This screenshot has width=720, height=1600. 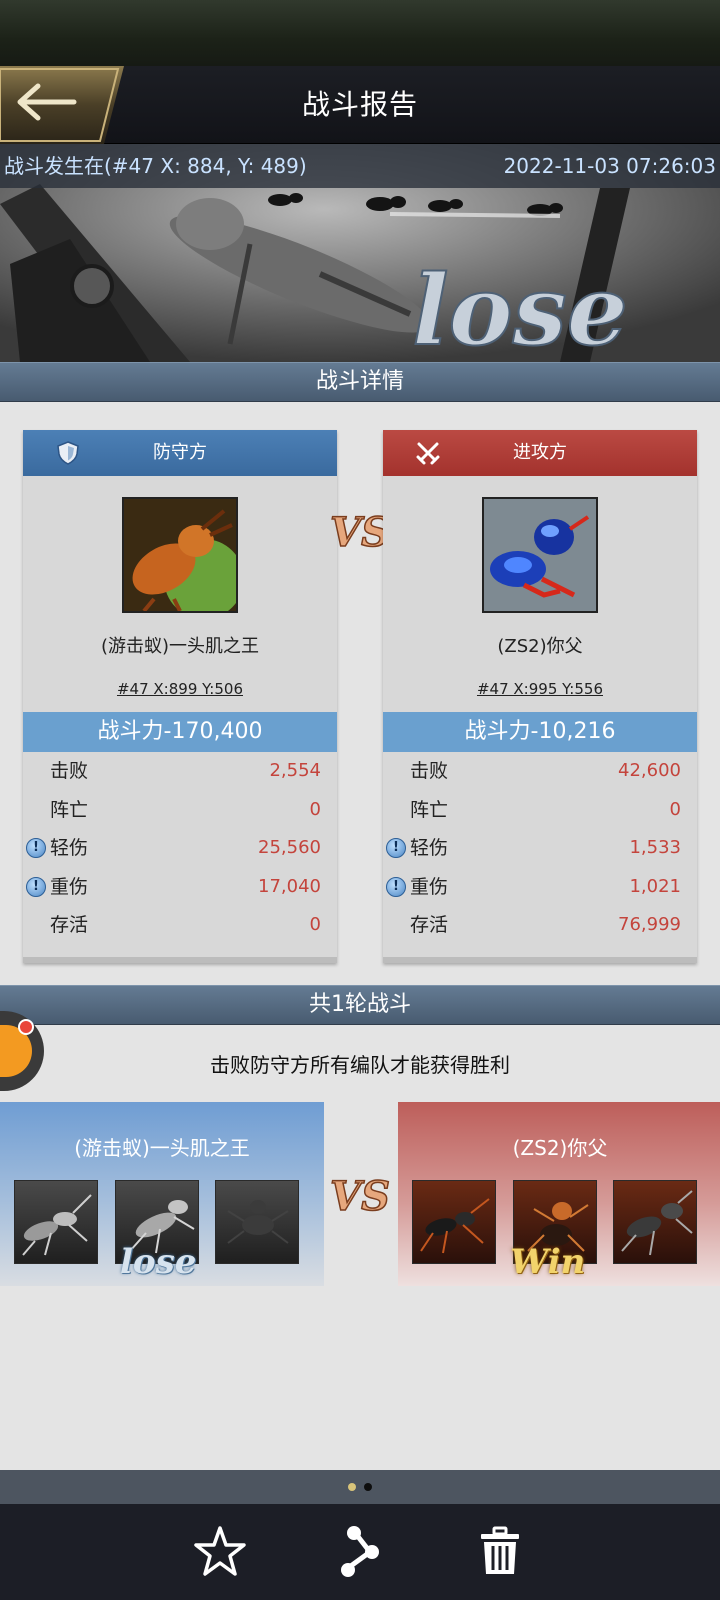 I want to click on rounds-section-title: 共1轮战斗, so click(x=360, y=1004).